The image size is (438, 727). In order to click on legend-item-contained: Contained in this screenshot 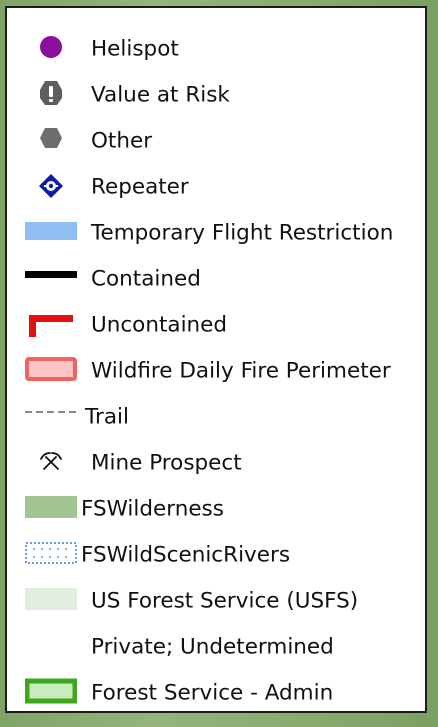, I will do `click(216, 279)`.